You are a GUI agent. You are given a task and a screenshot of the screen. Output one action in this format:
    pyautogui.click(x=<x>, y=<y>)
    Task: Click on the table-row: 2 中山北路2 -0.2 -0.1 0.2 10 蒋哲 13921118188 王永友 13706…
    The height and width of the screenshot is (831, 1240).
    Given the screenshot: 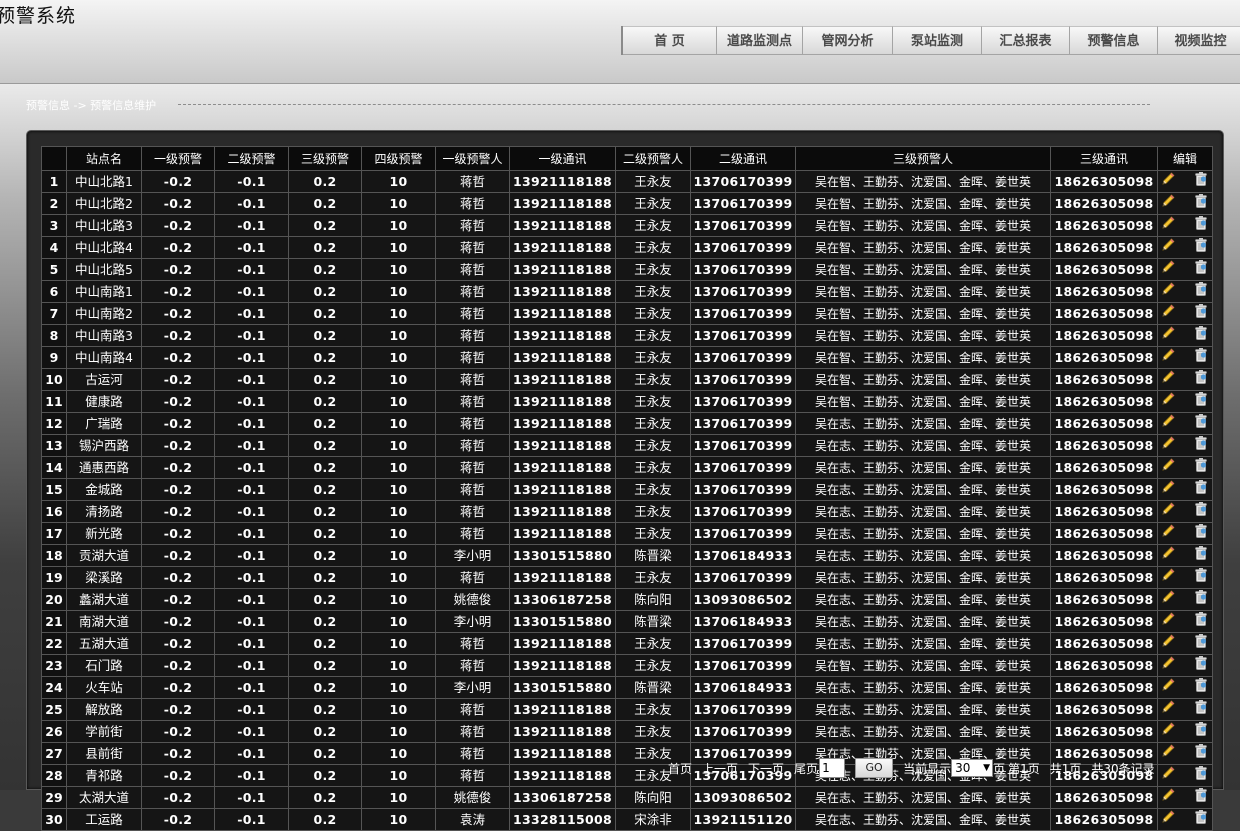 What is the action you would take?
    pyautogui.click(x=627, y=203)
    